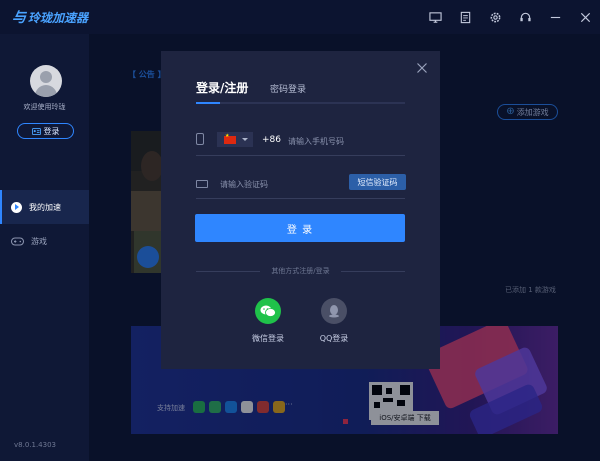  Describe the element at coordinates (373, 271) in the screenshot. I see `divider-right` at that location.